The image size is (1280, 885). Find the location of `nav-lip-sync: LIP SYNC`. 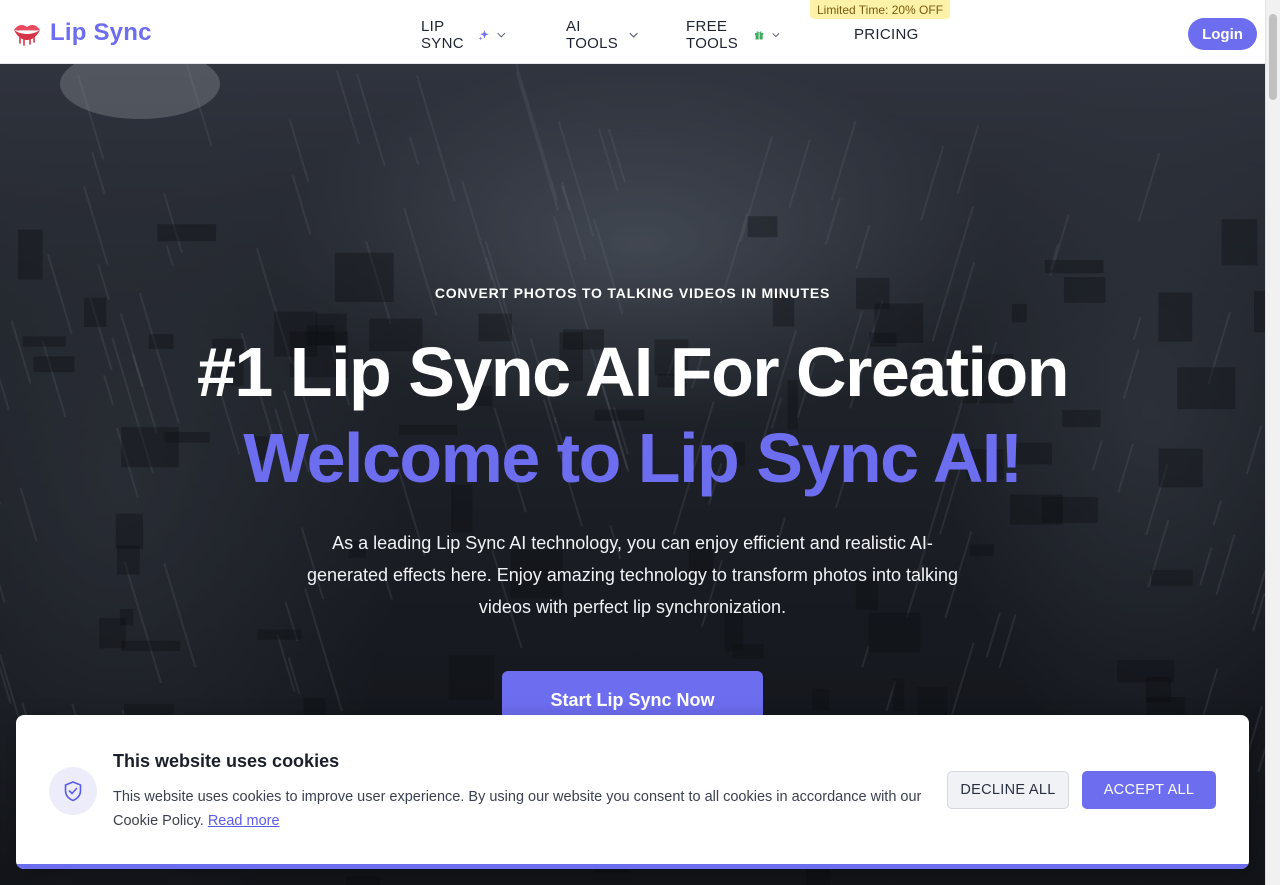

nav-lip-sync: LIP SYNC is located at coordinates (463, 35).